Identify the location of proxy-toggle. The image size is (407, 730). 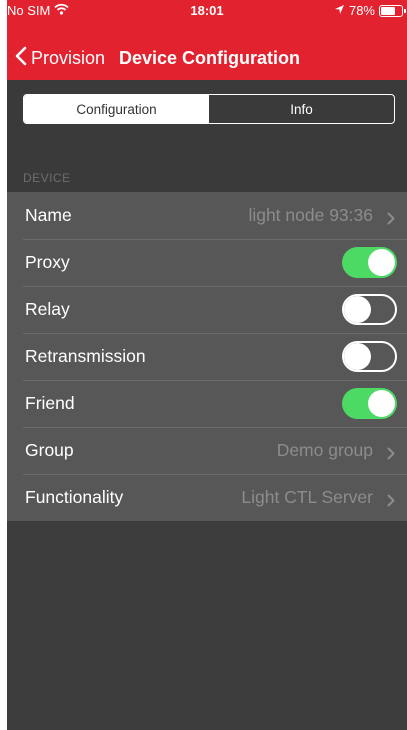
(369, 262).